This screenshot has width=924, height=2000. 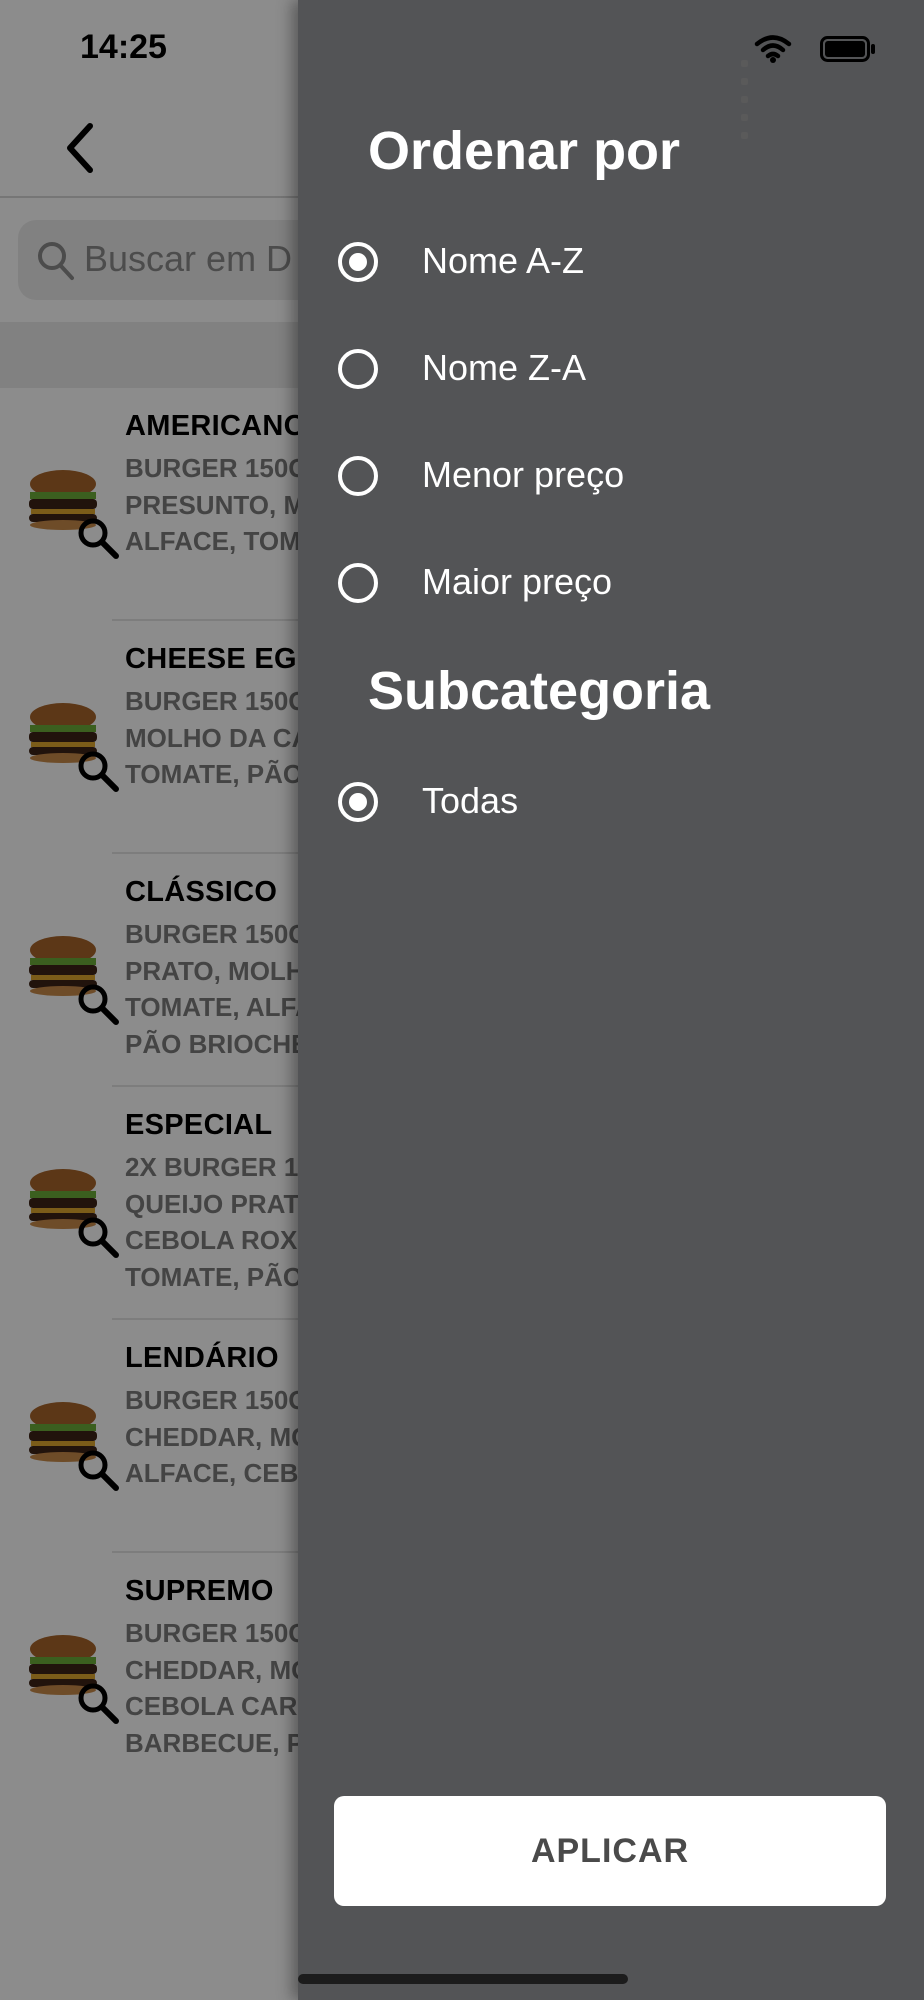 I want to click on subcategory-option-all: Todas, so click(x=618, y=804).